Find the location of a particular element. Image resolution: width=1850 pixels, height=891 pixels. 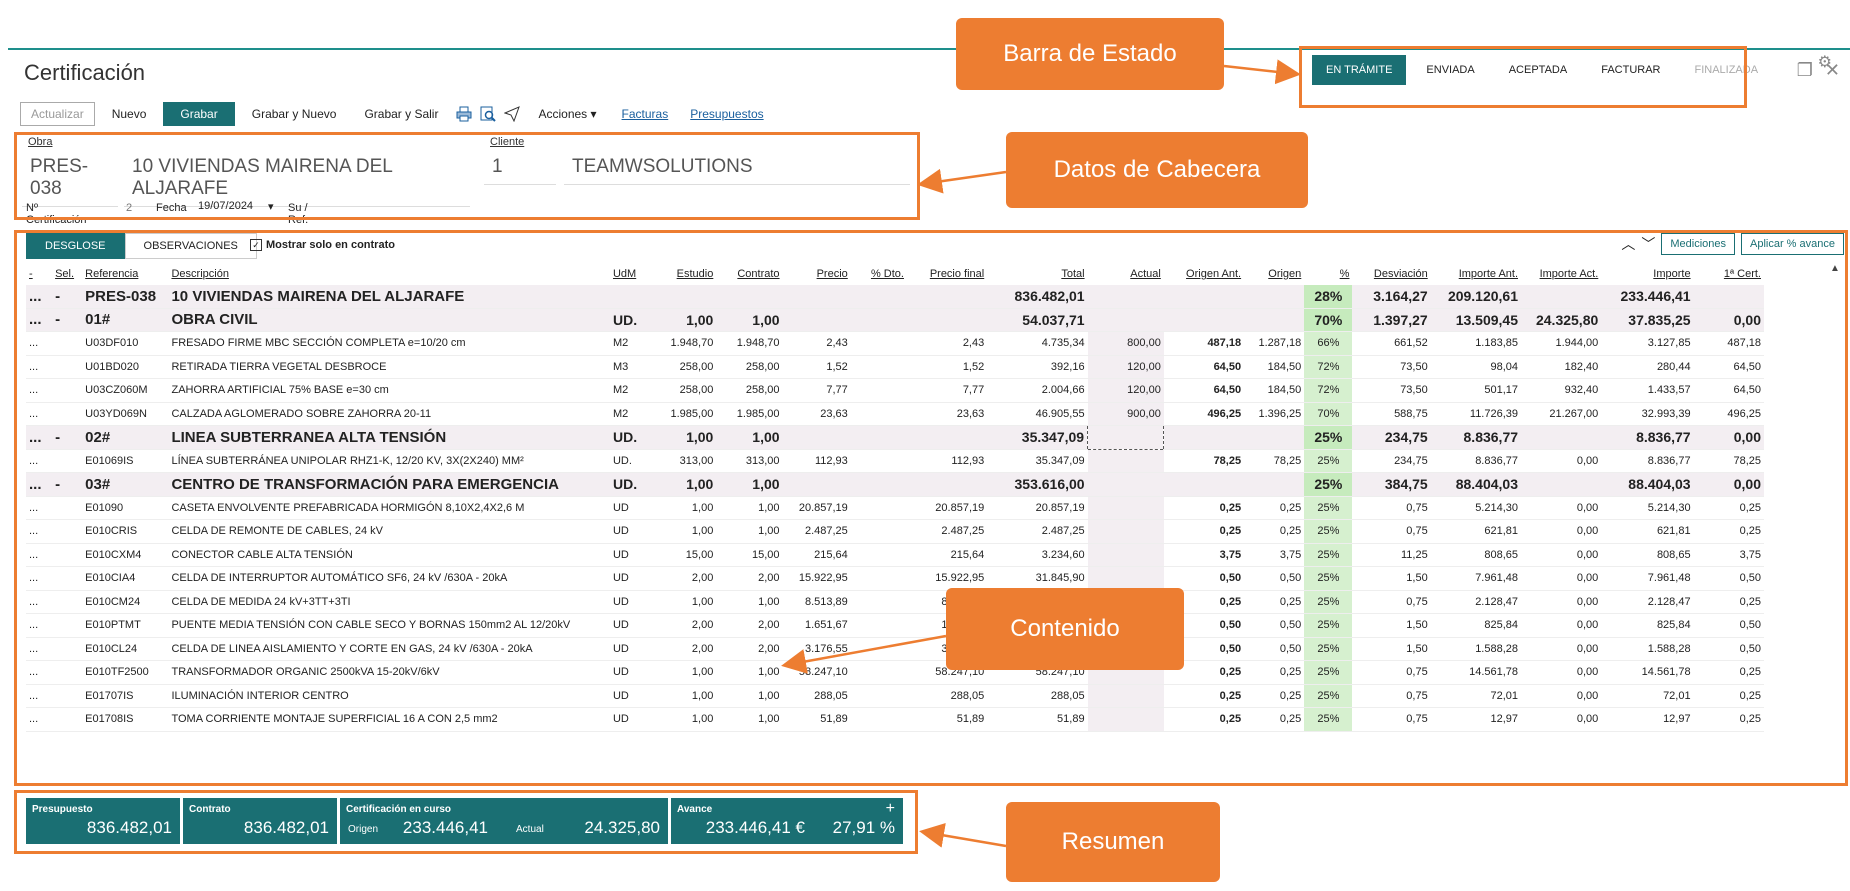

header-frame is located at coordinates (467, 176).